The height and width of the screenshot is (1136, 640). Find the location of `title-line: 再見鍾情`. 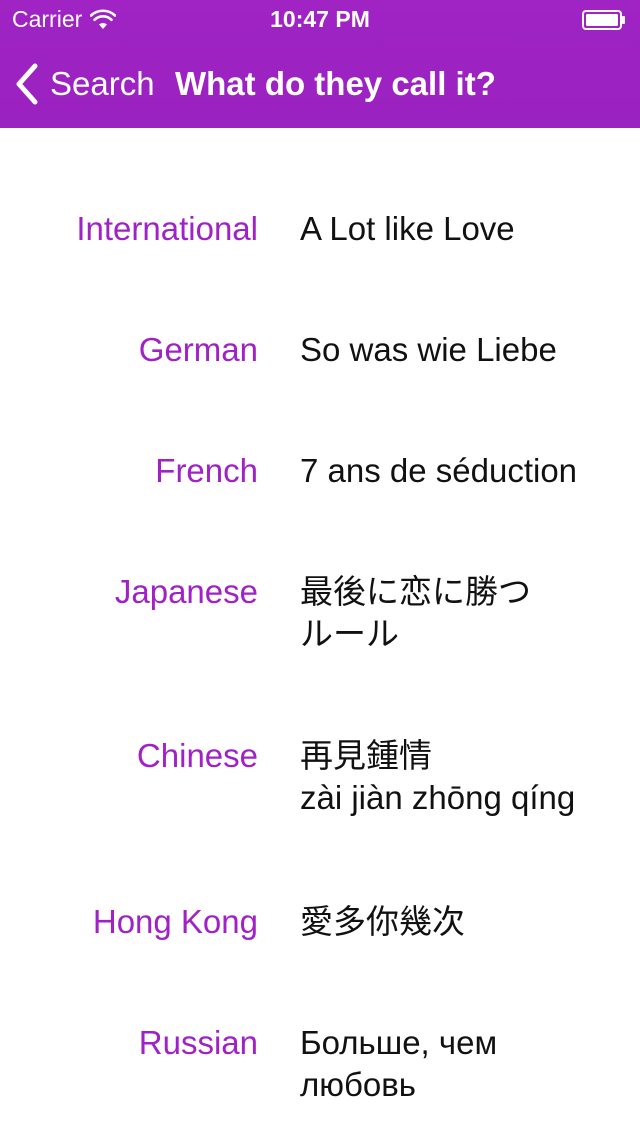

title-line: 再見鍾情 is located at coordinates (366, 755).